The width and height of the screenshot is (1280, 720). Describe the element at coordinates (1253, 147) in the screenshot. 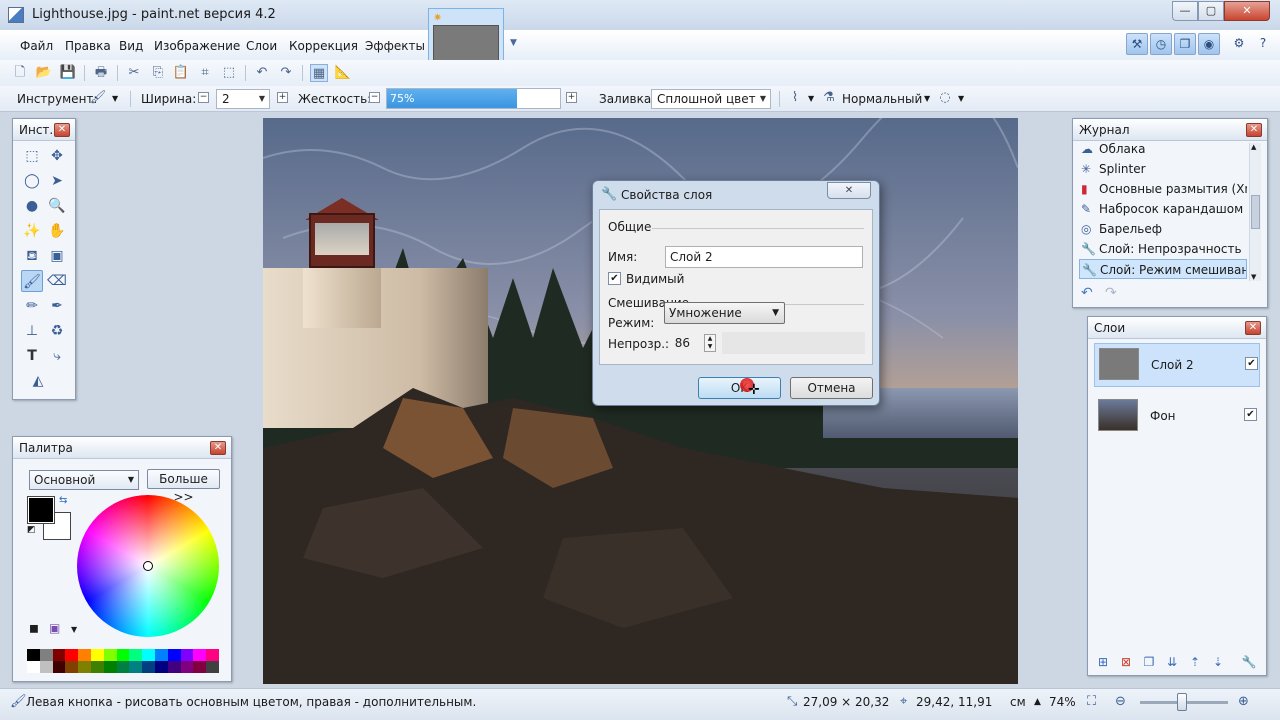

I see `scroll-up-icon: ▲` at that location.